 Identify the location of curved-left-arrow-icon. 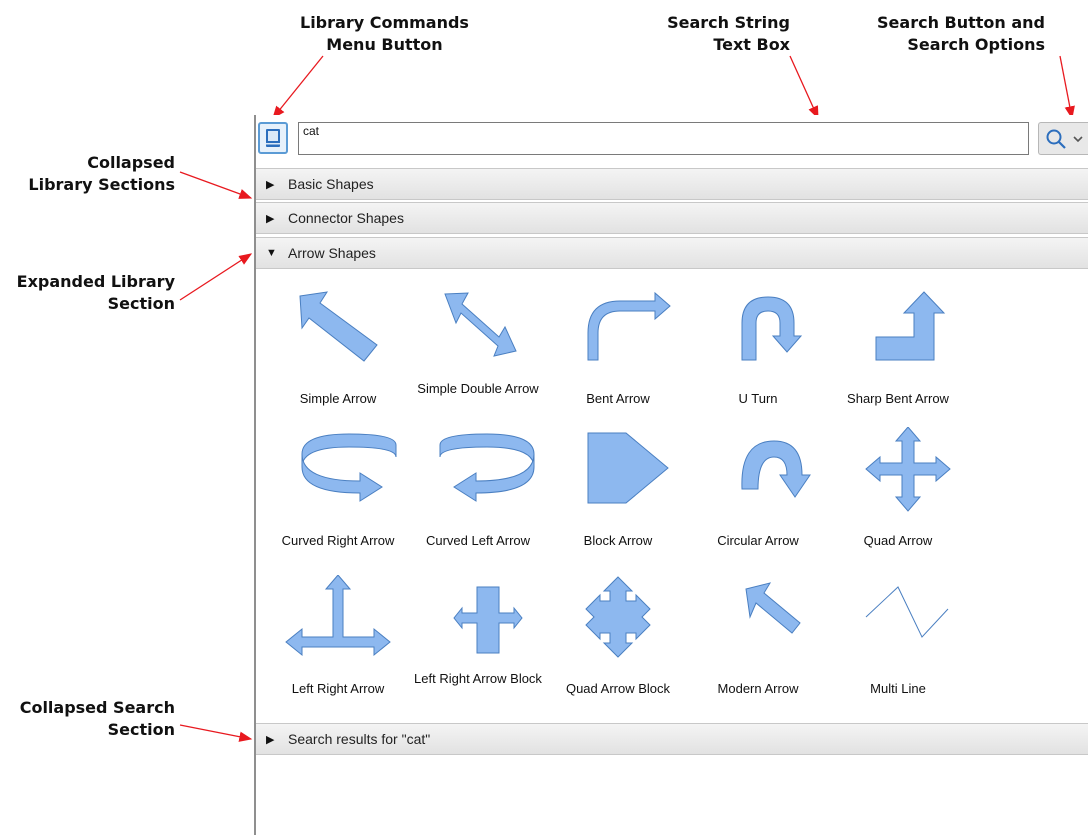
(487, 467).